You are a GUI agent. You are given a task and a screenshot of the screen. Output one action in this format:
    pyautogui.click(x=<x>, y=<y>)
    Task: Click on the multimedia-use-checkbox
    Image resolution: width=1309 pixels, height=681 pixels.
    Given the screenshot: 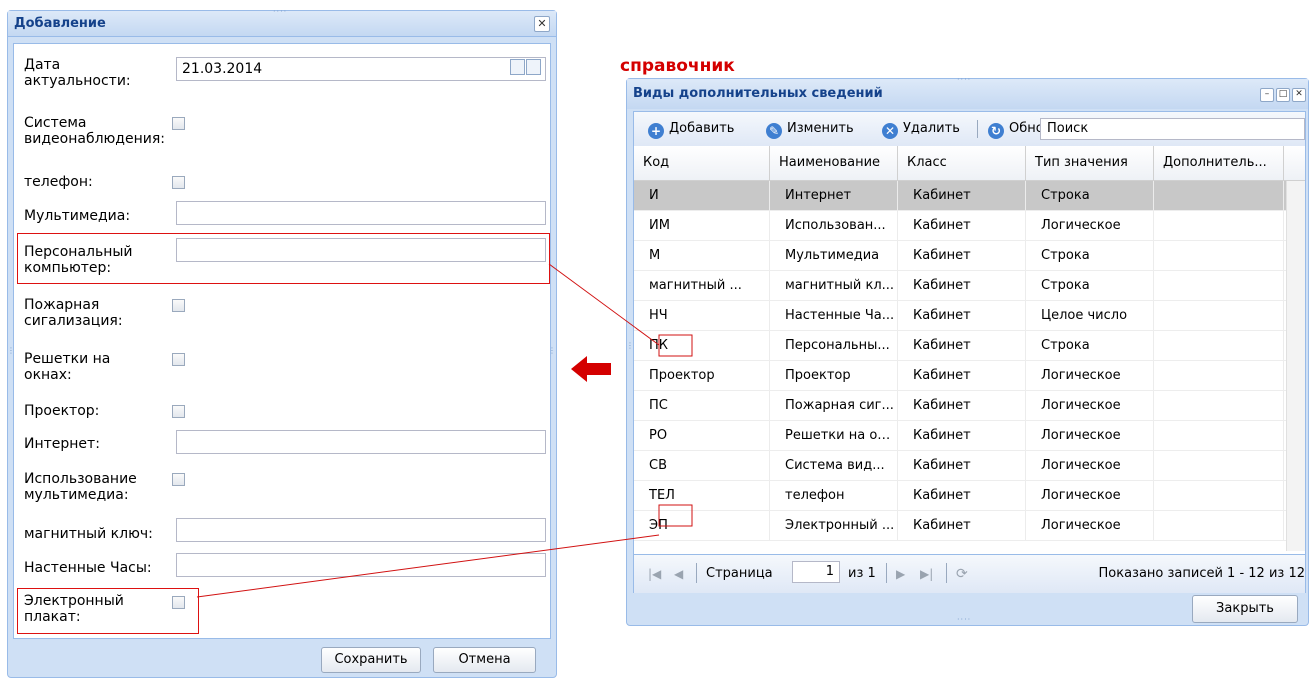 What is the action you would take?
    pyautogui.click(x=178, y=479)
    